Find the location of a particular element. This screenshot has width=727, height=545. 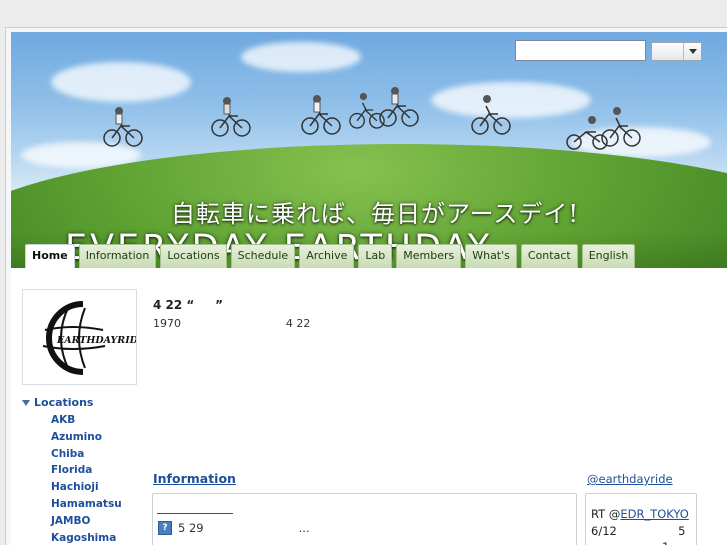

tweet-user-link: EDR_TOKYO is located at coordinates (654, 514).